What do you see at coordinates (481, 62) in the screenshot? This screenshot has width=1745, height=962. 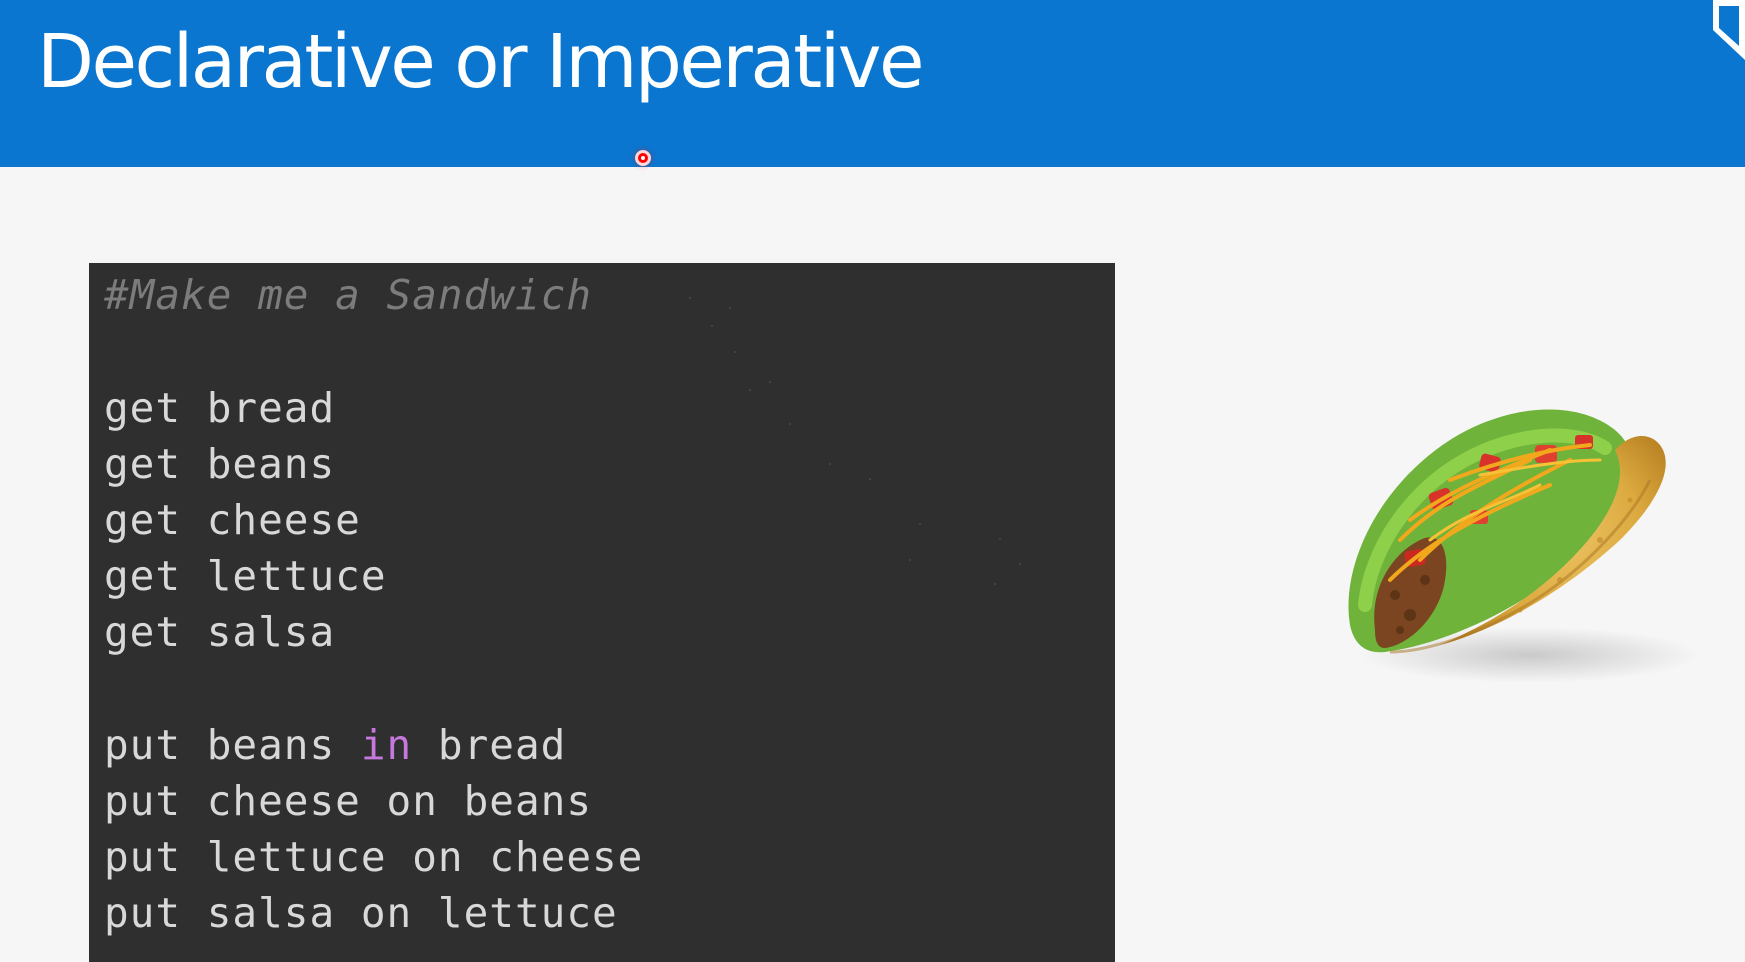 I see `slide-title: Declarative or Imperative` at bounding box center [481, 62].